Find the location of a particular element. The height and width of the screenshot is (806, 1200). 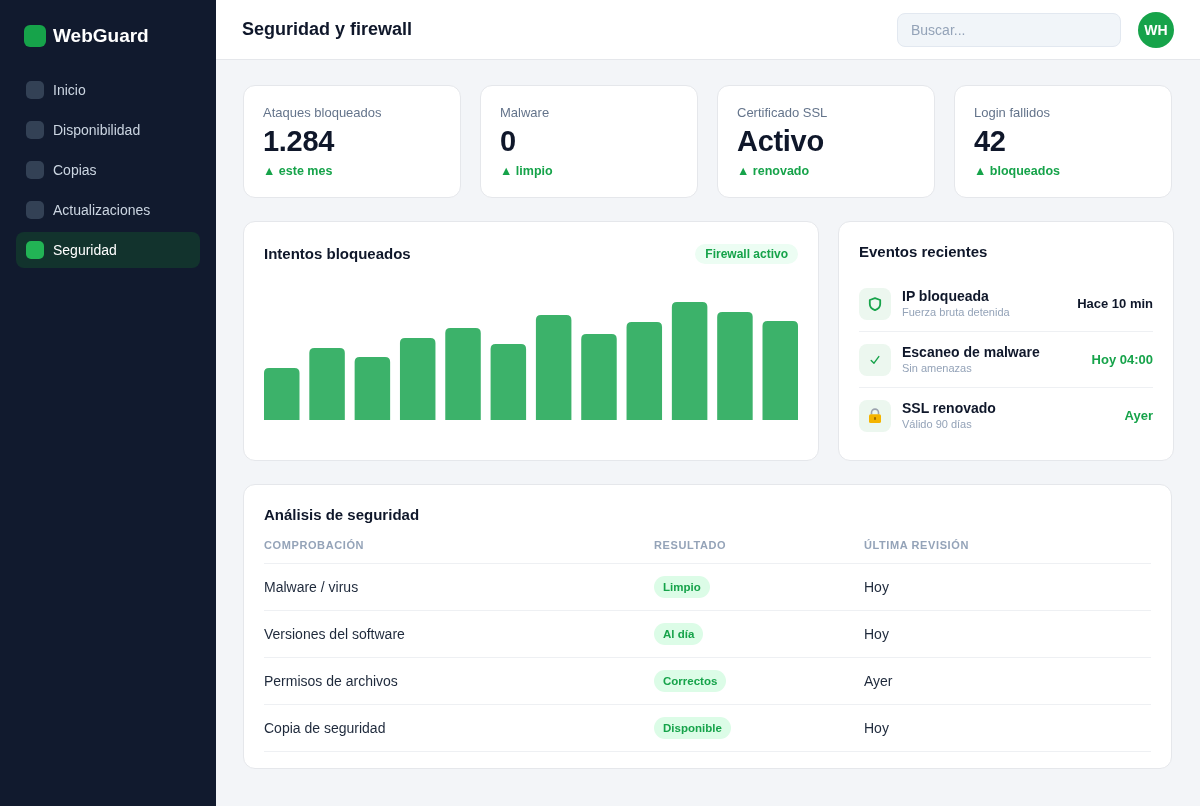

card-title: Eventos recientes is located at coordinates (924, 252).